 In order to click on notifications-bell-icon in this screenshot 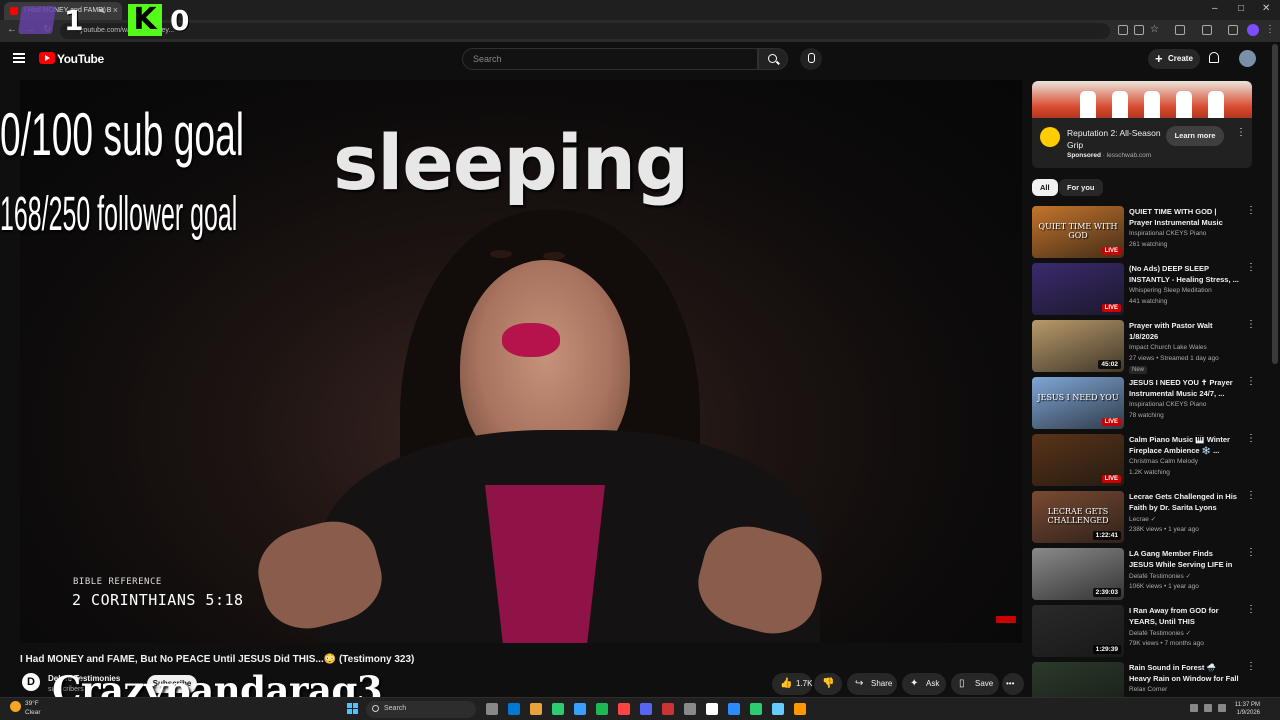, I will do `click(1214, 57)`.